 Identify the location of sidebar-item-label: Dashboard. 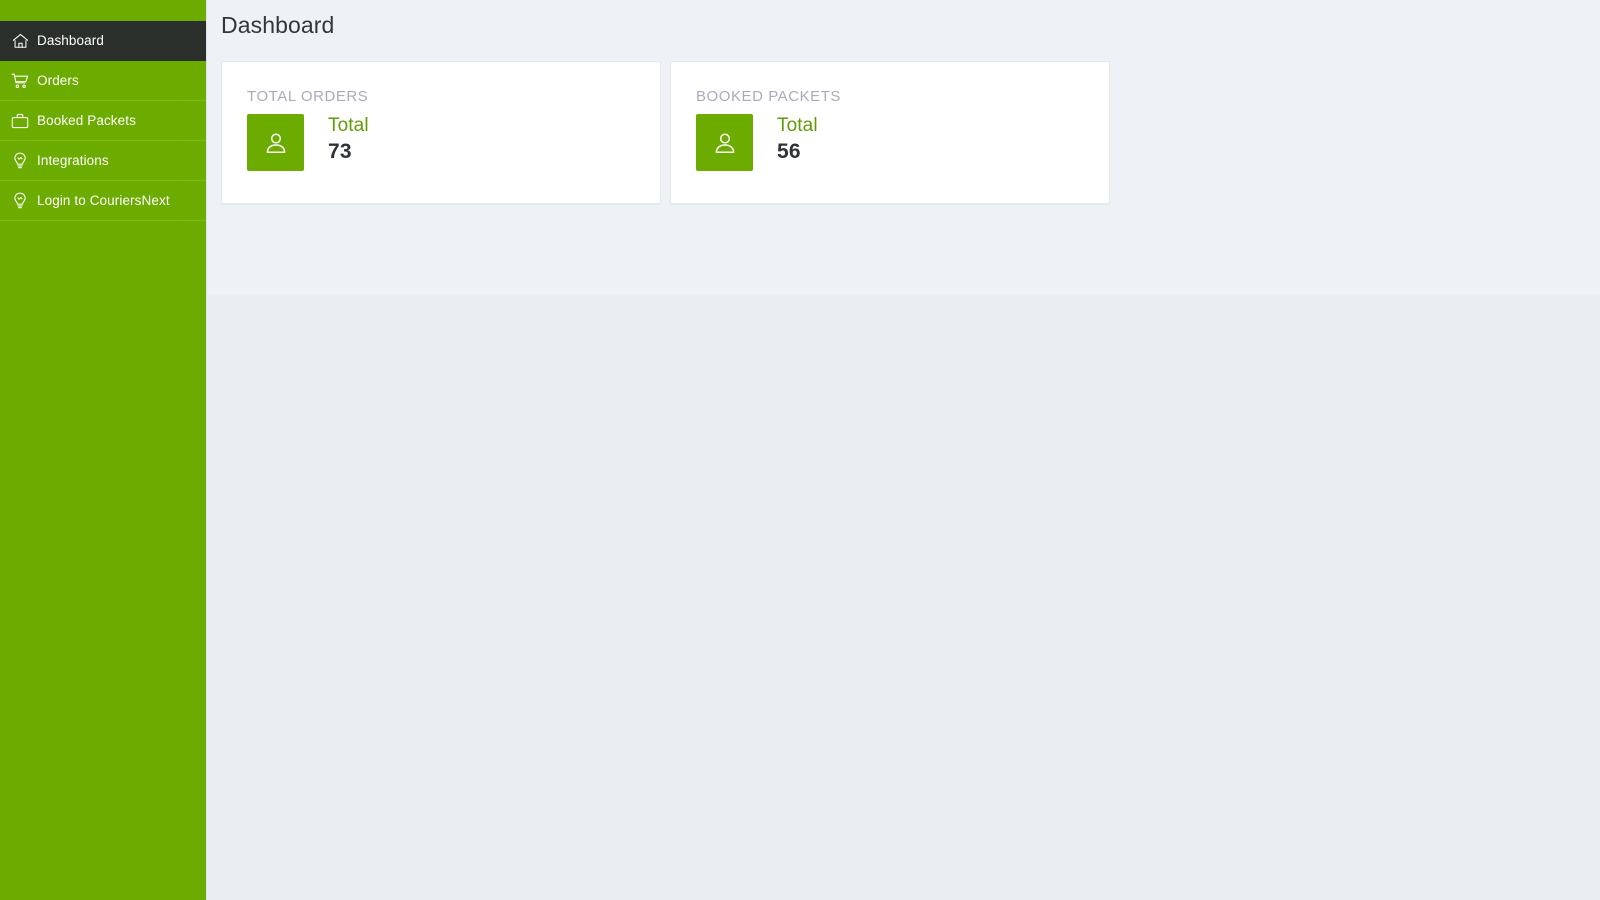
(70, 40).